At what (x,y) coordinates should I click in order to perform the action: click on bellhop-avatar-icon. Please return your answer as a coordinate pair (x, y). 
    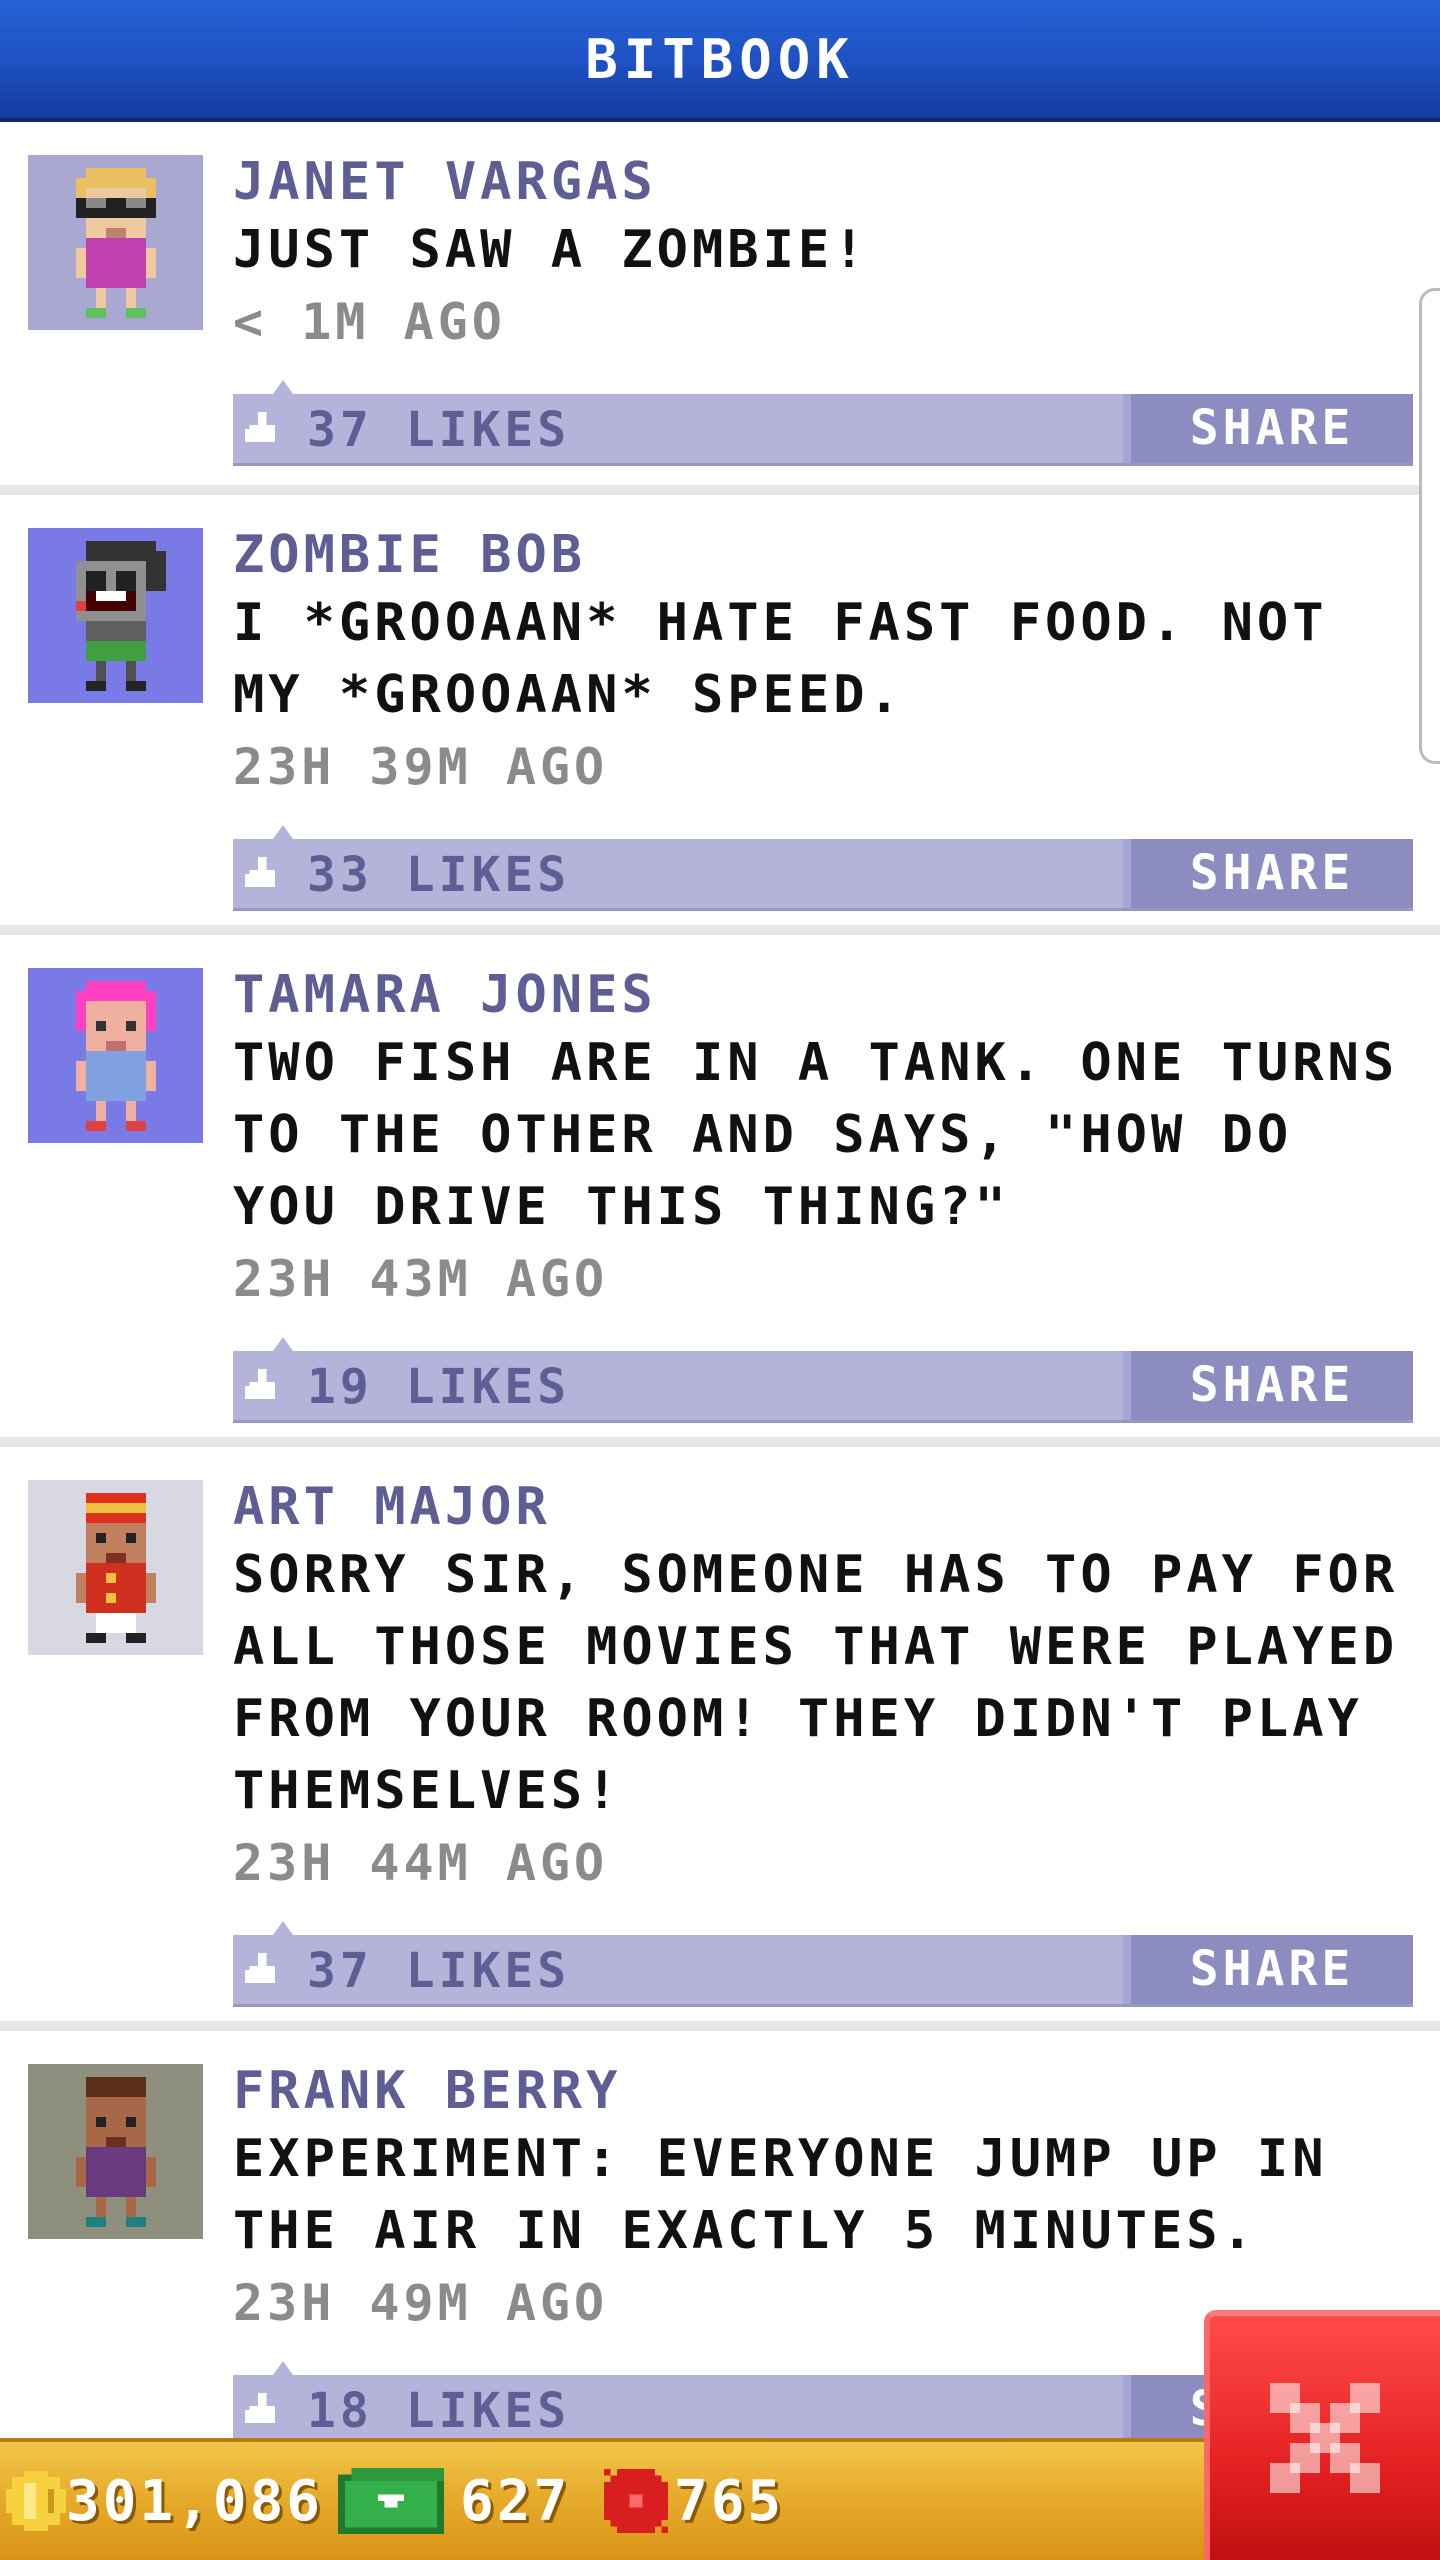
    Looking at the image, I should click on (115, 1567).